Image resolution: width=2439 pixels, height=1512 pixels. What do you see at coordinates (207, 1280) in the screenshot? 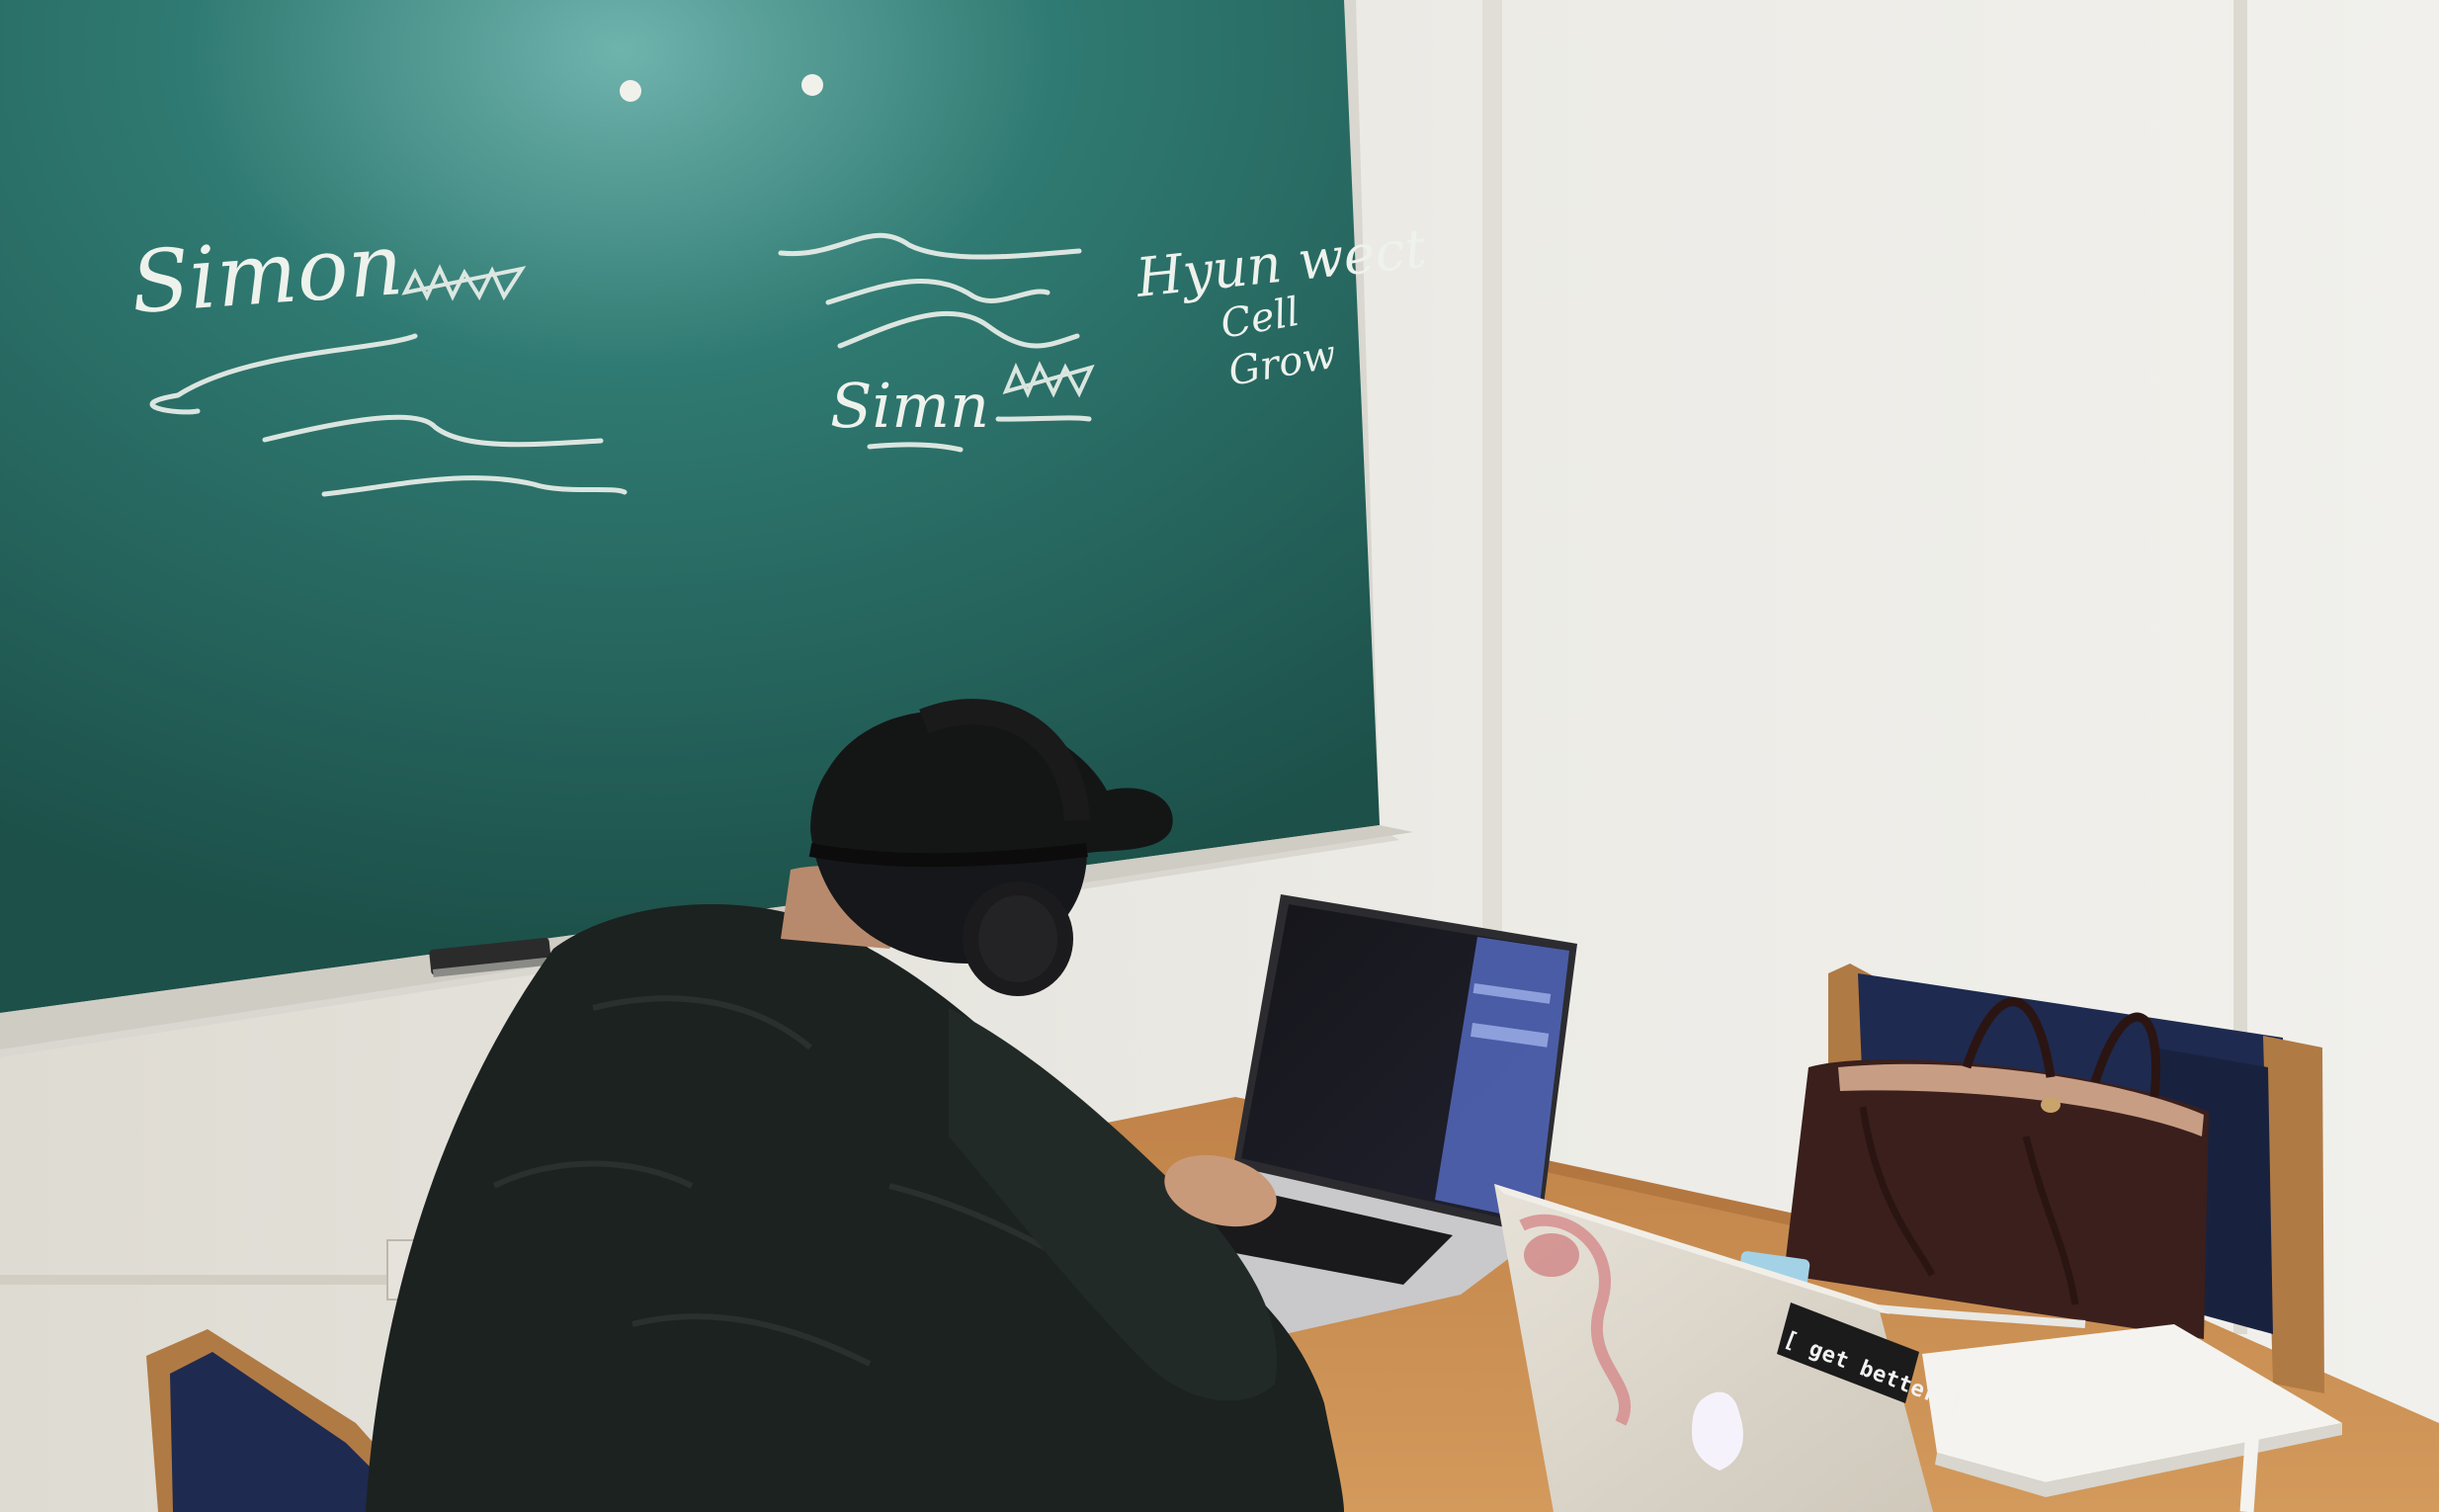
I see `baseboard-rail` at bounding box center [207, 1280].